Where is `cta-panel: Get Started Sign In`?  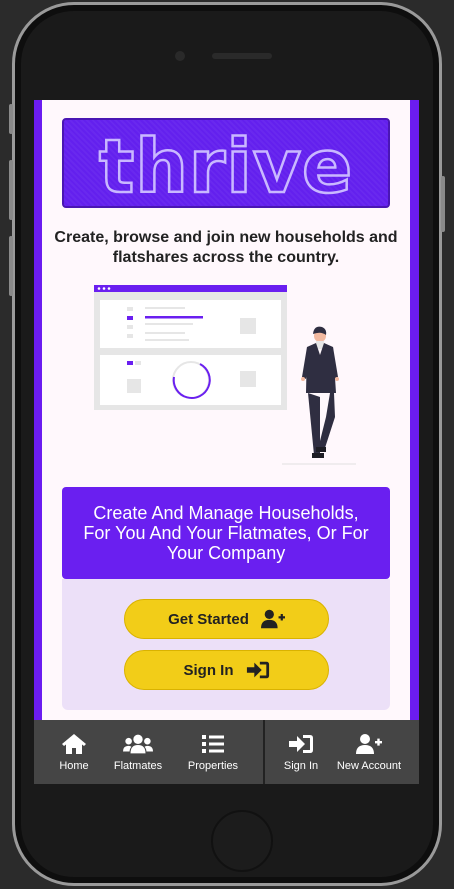 cta-panel: Get Started Sign In is located at coordinates (226, 644).